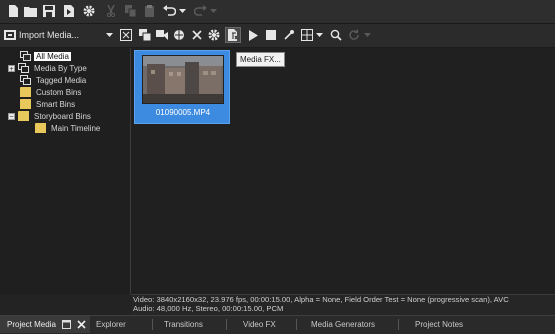  Describe the element at coordinates (179, 35) in the screenshot. I see `media-from-web-icon` at that location.